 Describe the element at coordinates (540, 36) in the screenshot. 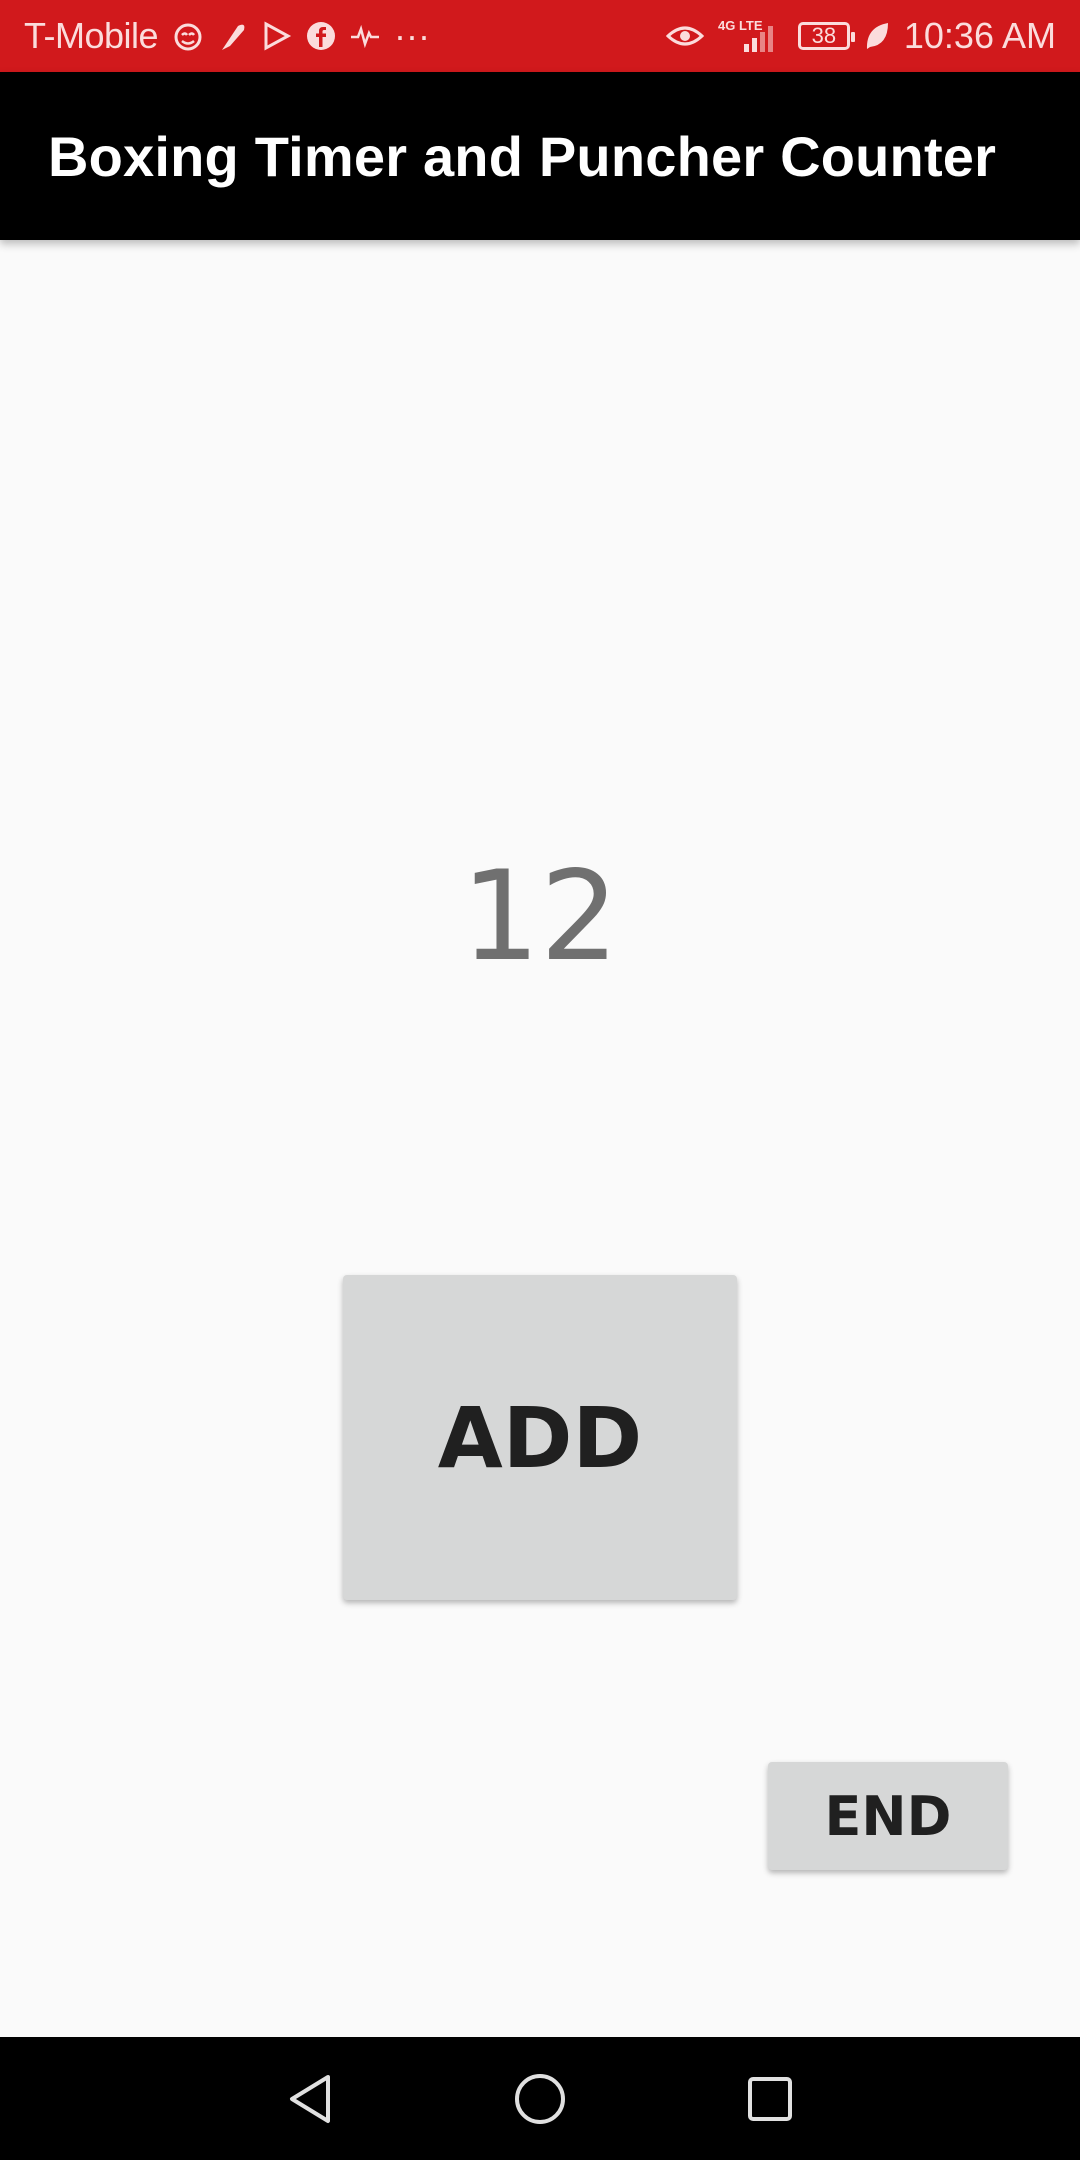

I see `status-bar: T-Mobile ··· 4G LTE 38 10:36 AM` at that location.